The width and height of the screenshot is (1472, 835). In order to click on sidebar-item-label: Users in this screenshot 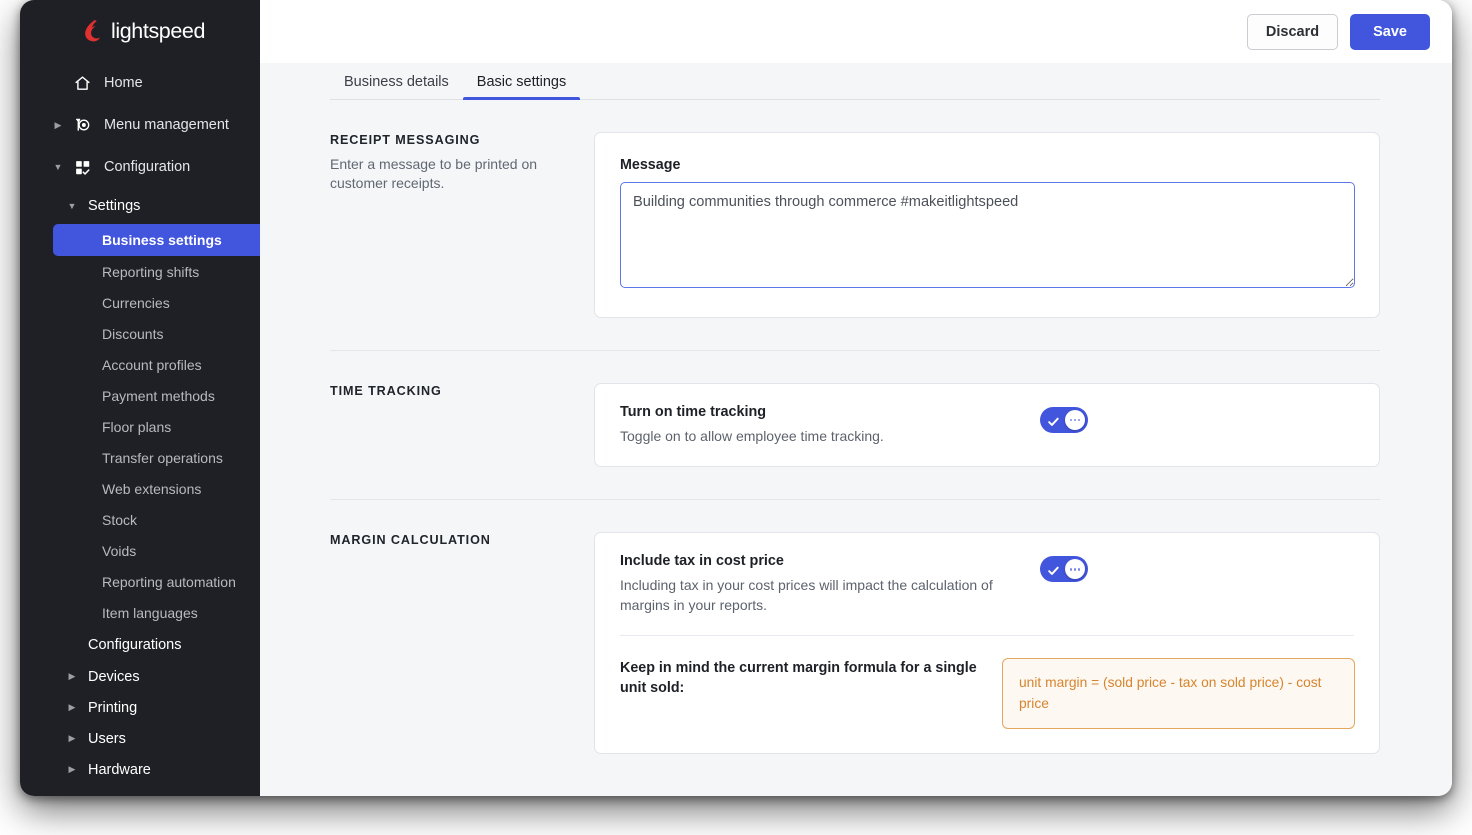, I will do `click(107, 738)`.